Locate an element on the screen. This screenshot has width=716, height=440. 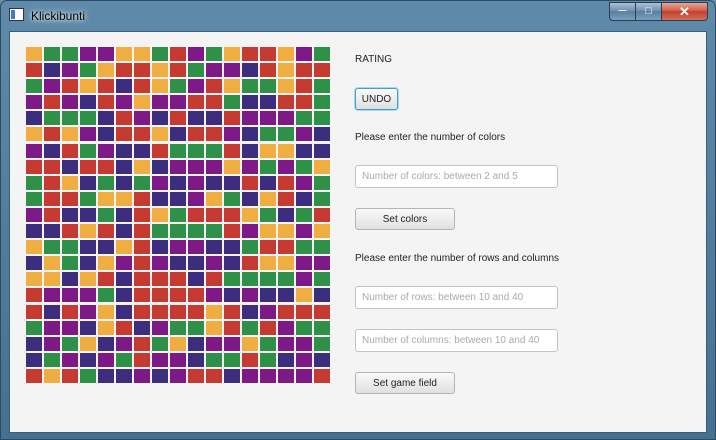
set-game-field-button: Set game field is located at coordinates (405, 383).